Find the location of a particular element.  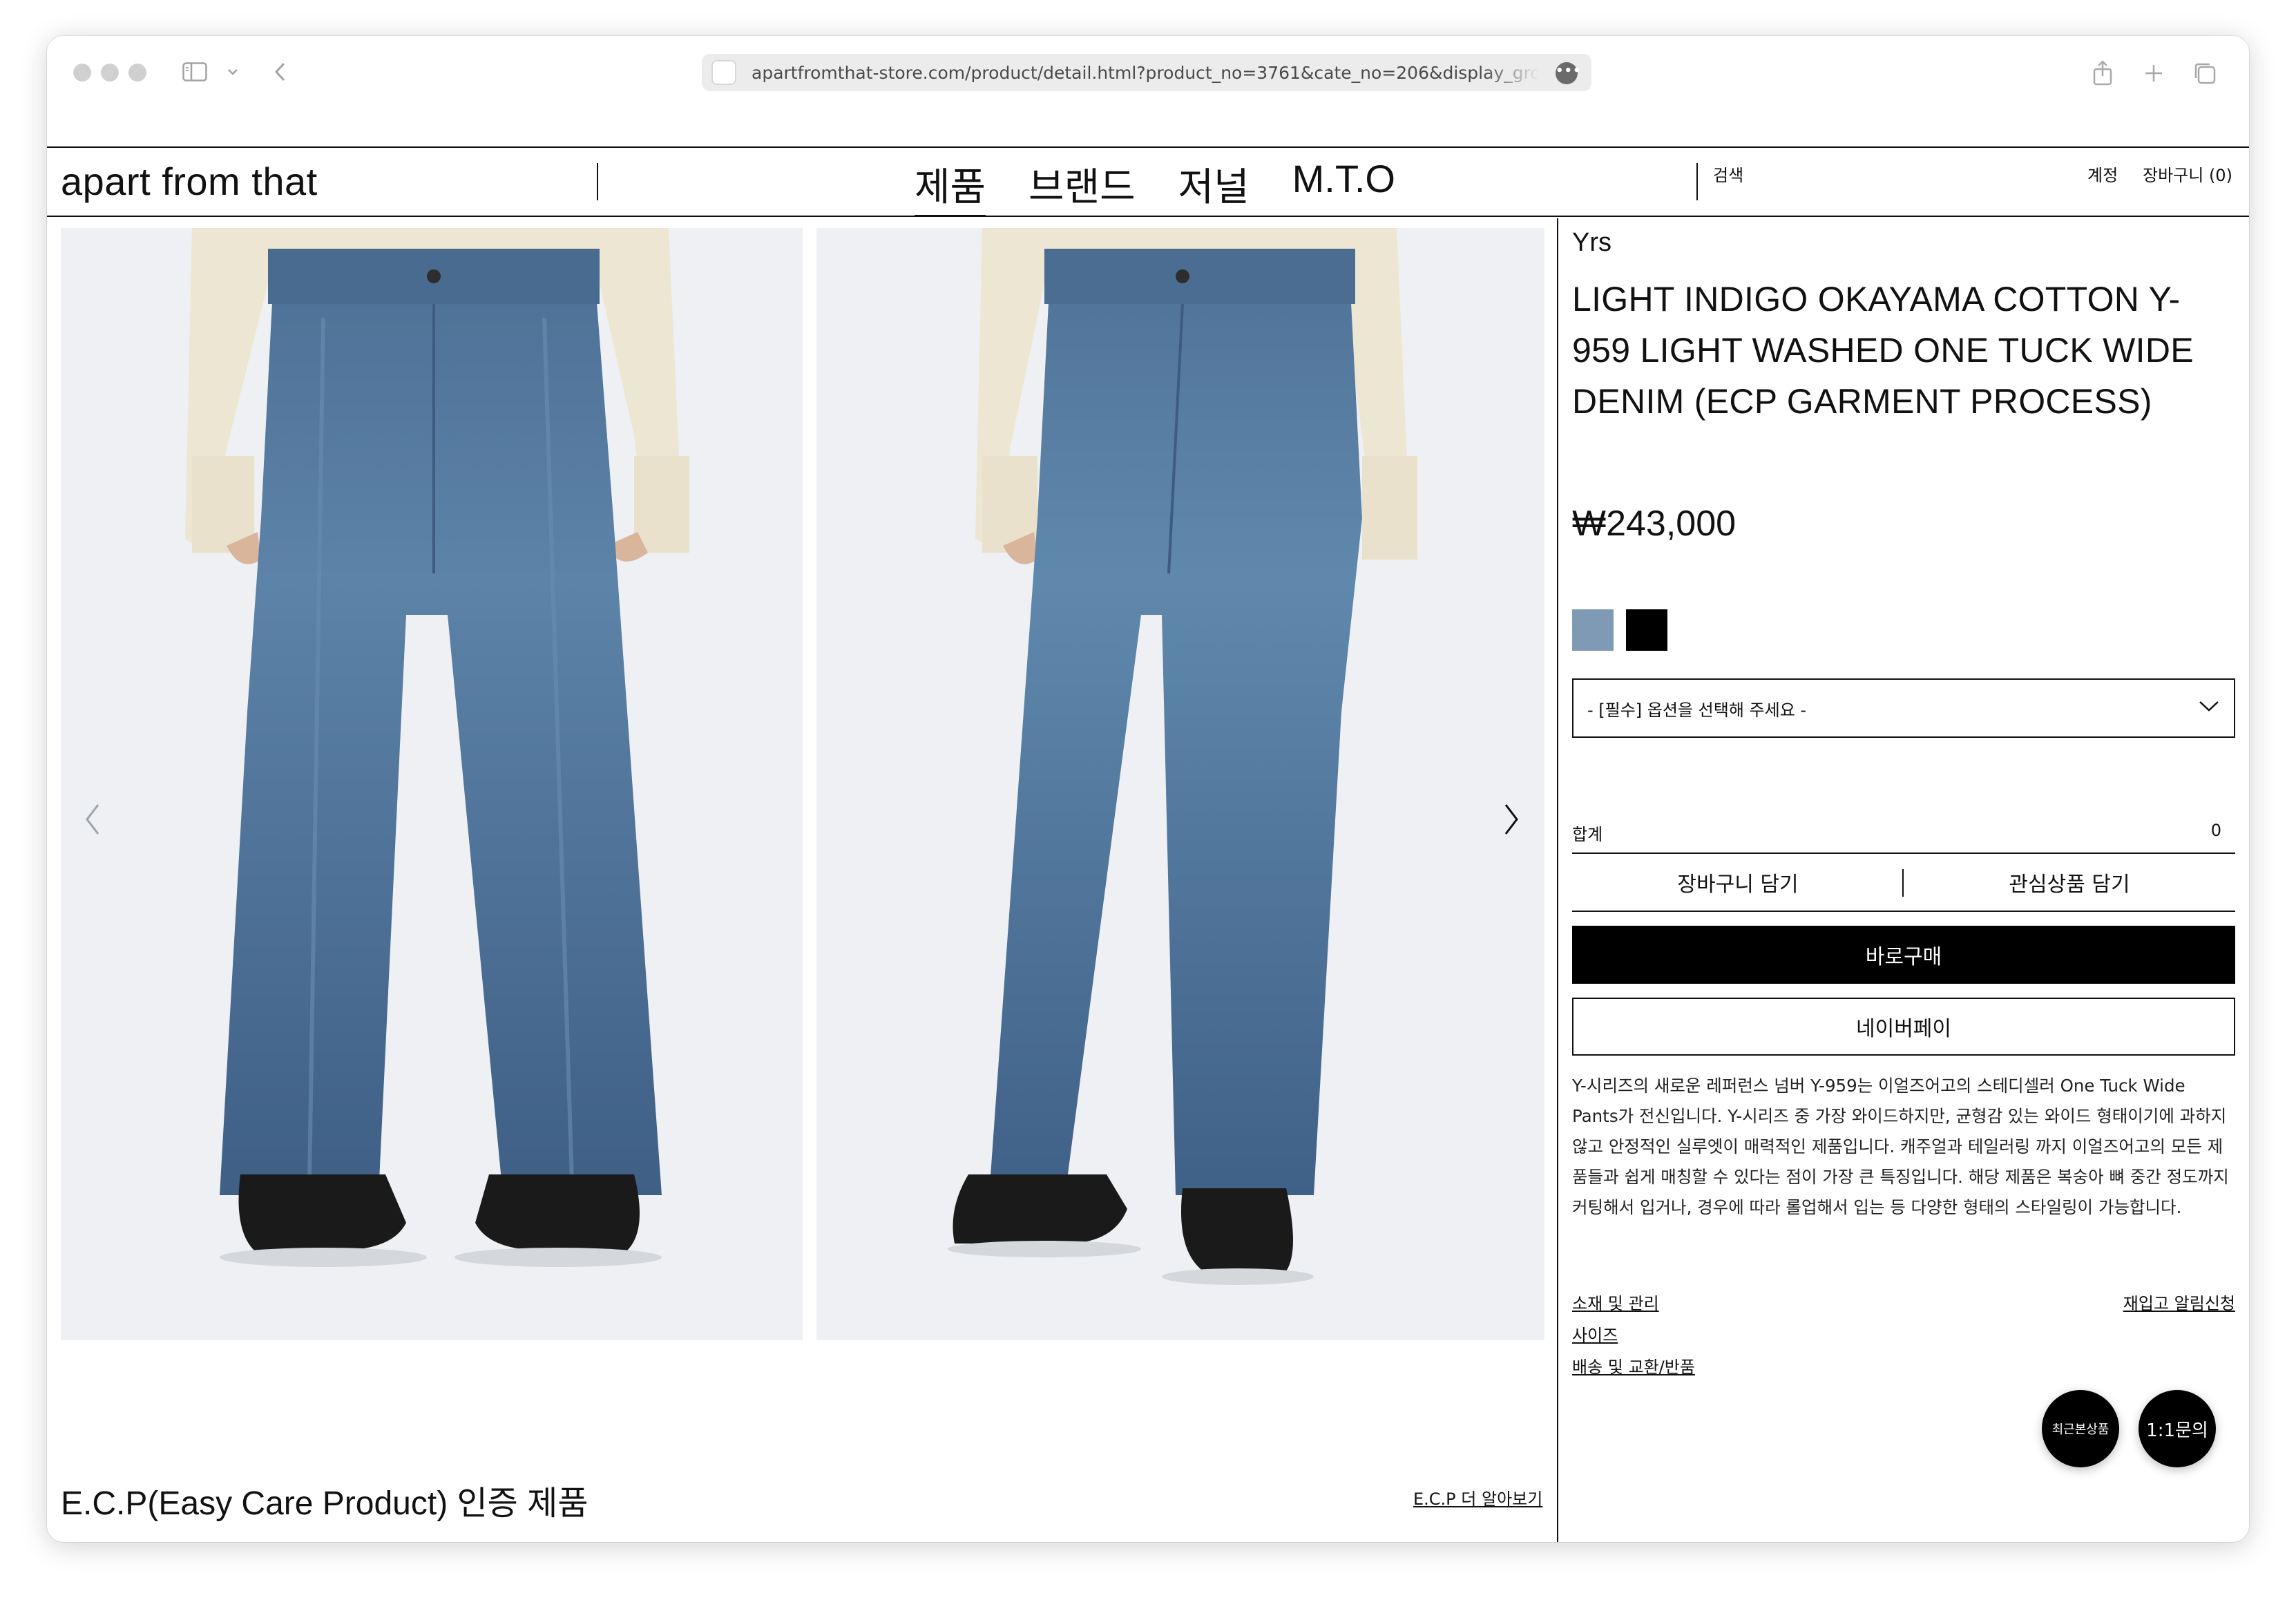

recently-viewed-button: 최근본상품 is located at coordinates (2080, 1428).